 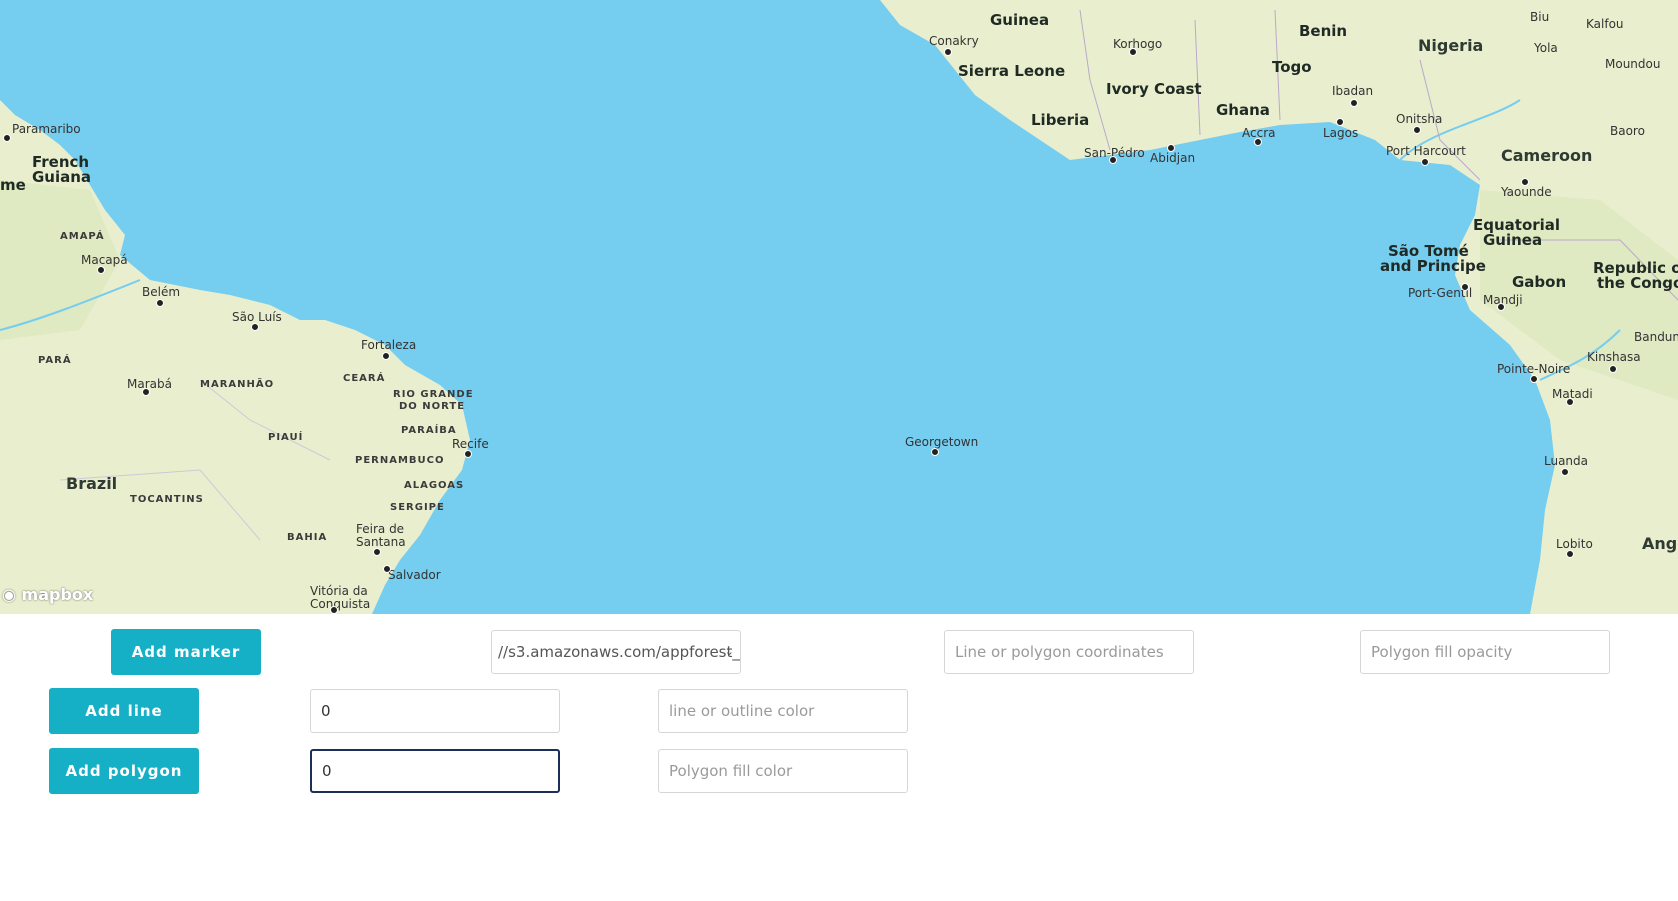 What do you see at coordinates (783, 711) in the screenshot?
I see `line-color-input` at bounding box center [783, 711].